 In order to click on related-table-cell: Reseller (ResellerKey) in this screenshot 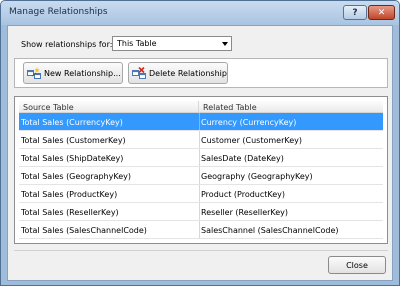, I will do `click(245, 212)`.